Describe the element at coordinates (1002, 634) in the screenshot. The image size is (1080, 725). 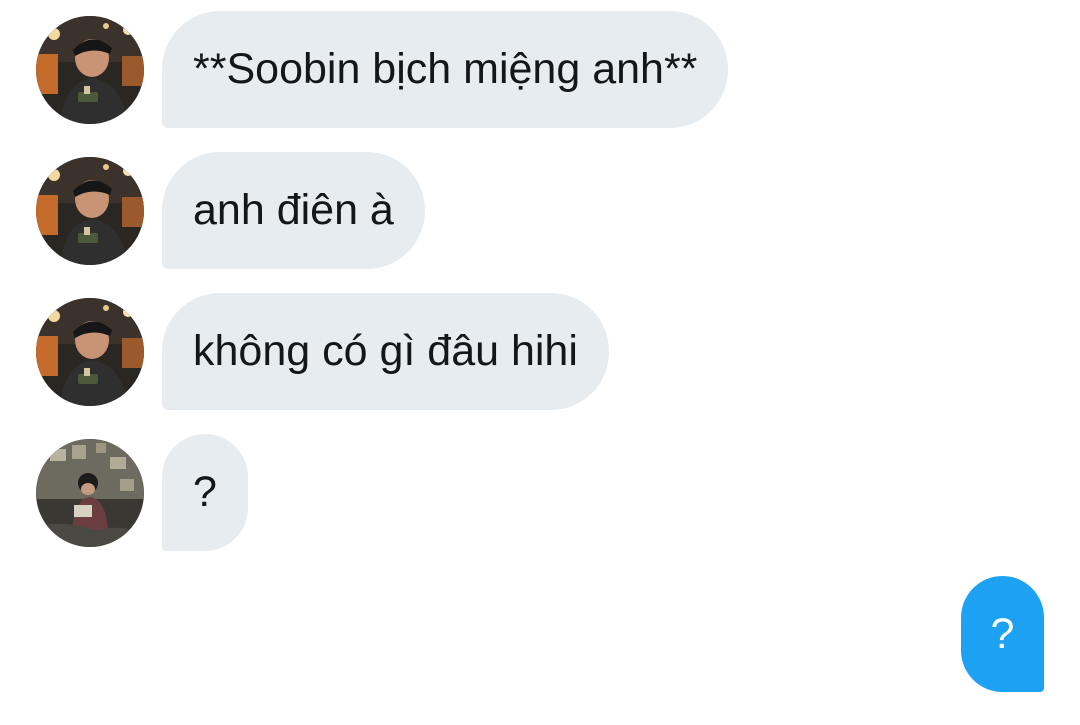
I see `sent-message-bubble: ?` at that location.